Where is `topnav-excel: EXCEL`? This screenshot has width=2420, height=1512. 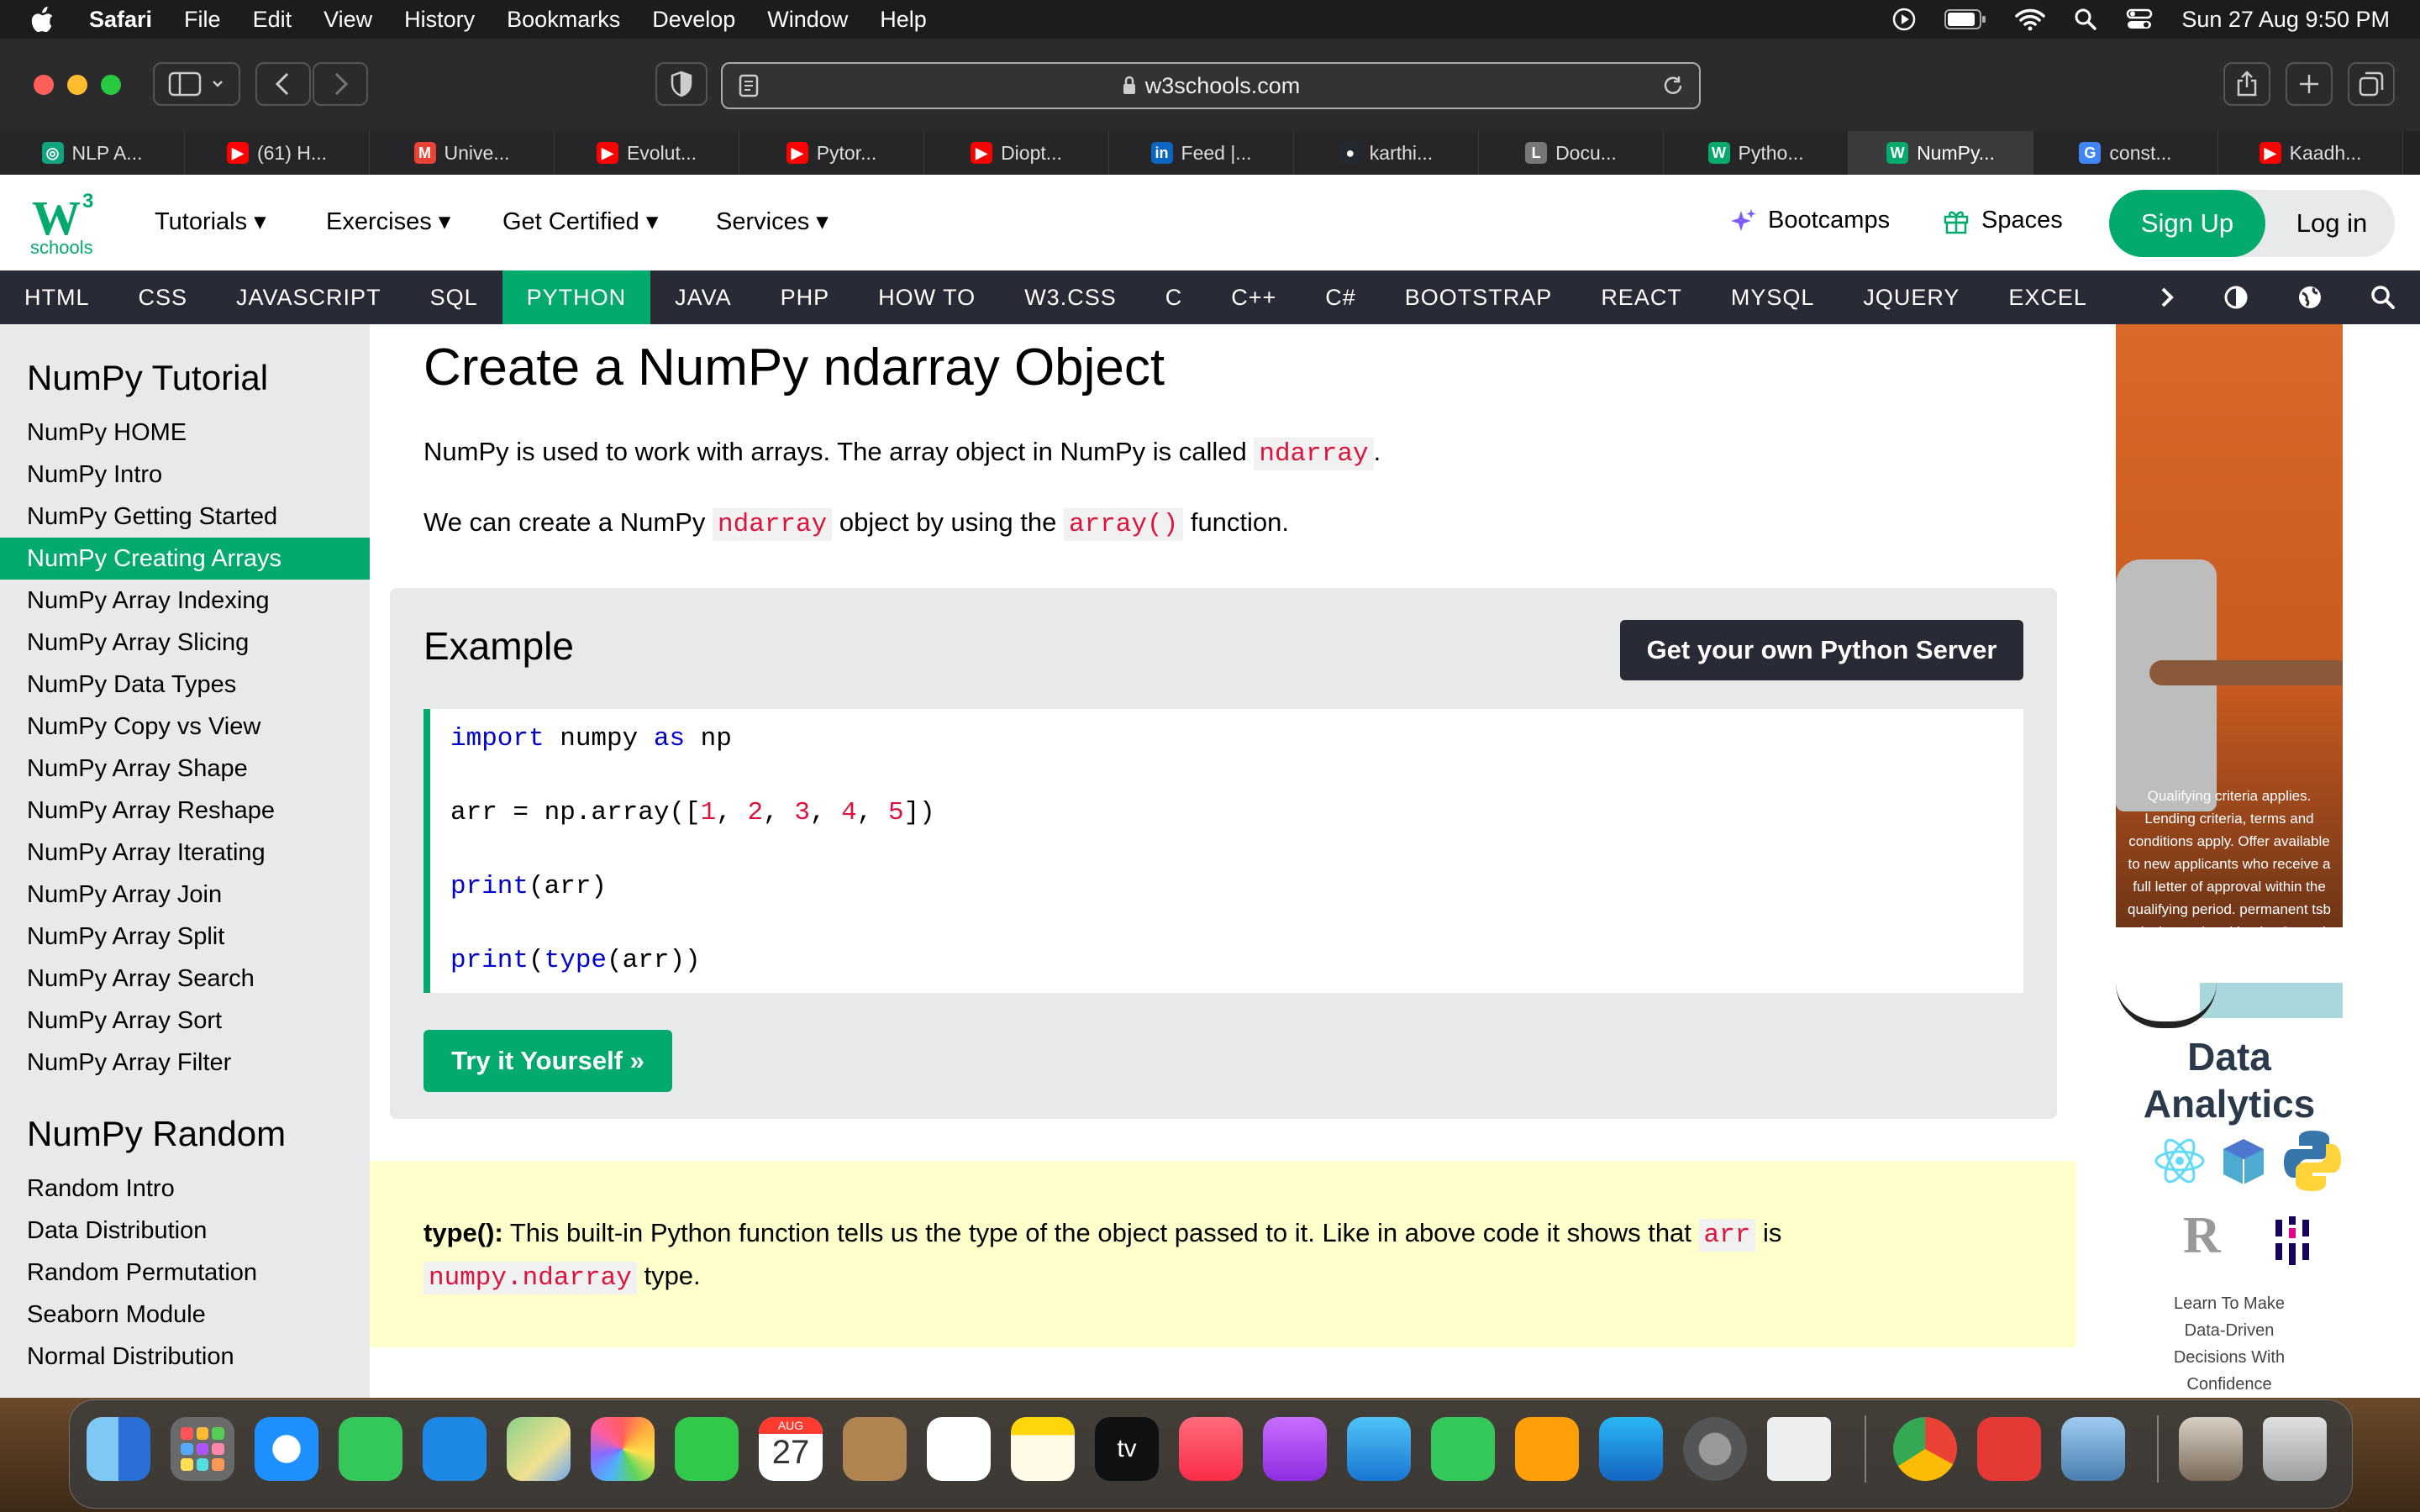
topnav-excel: EXCEL is located at coordinates (2048, 297).